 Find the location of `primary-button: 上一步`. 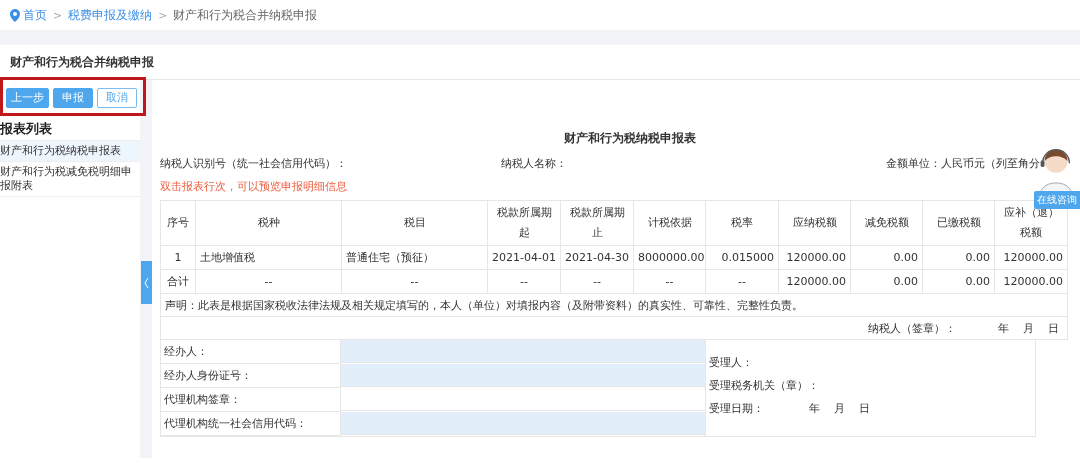

primary-button: 上一步 is located at coordinates (27, 98).